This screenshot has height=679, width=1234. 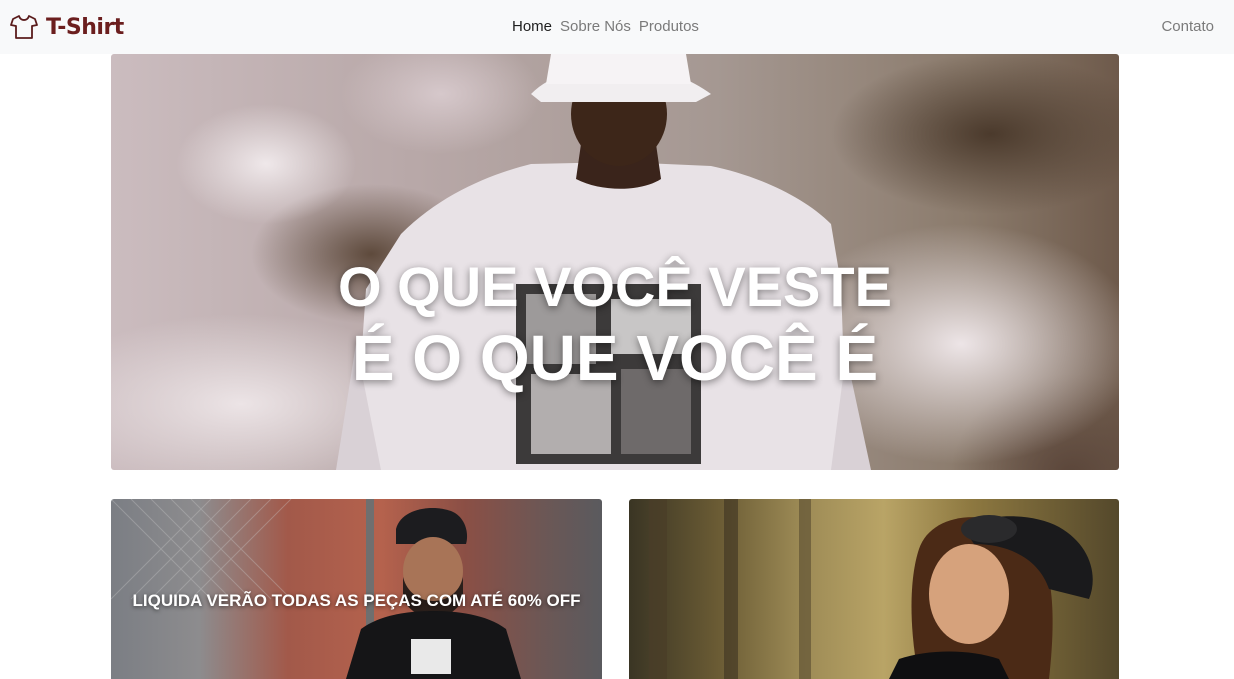 What do you see at coordinates (615, 286) in the screenshot?
I see `hero-headline-line-1: O QUE VOCÊ VESTE` at bounding box center [615, 286].